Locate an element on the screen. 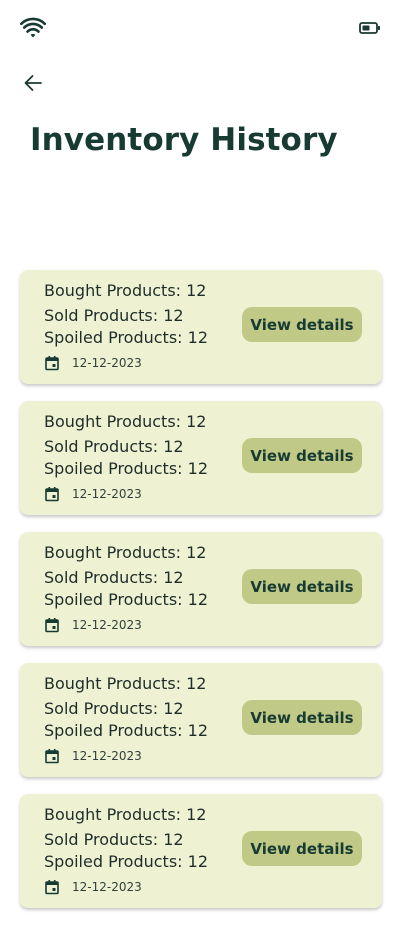 The height and width of the screenshot is (925, 412). arrow-left-icon is located at coordinates (33, 83).